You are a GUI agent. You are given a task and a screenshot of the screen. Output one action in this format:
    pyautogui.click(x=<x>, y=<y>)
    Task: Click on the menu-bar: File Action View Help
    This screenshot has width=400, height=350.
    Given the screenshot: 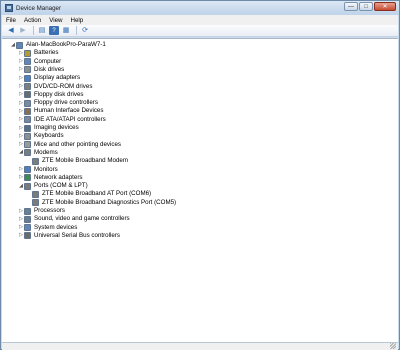 What is the action you would take?
    pyautogui.click(x=200, y=20)
    